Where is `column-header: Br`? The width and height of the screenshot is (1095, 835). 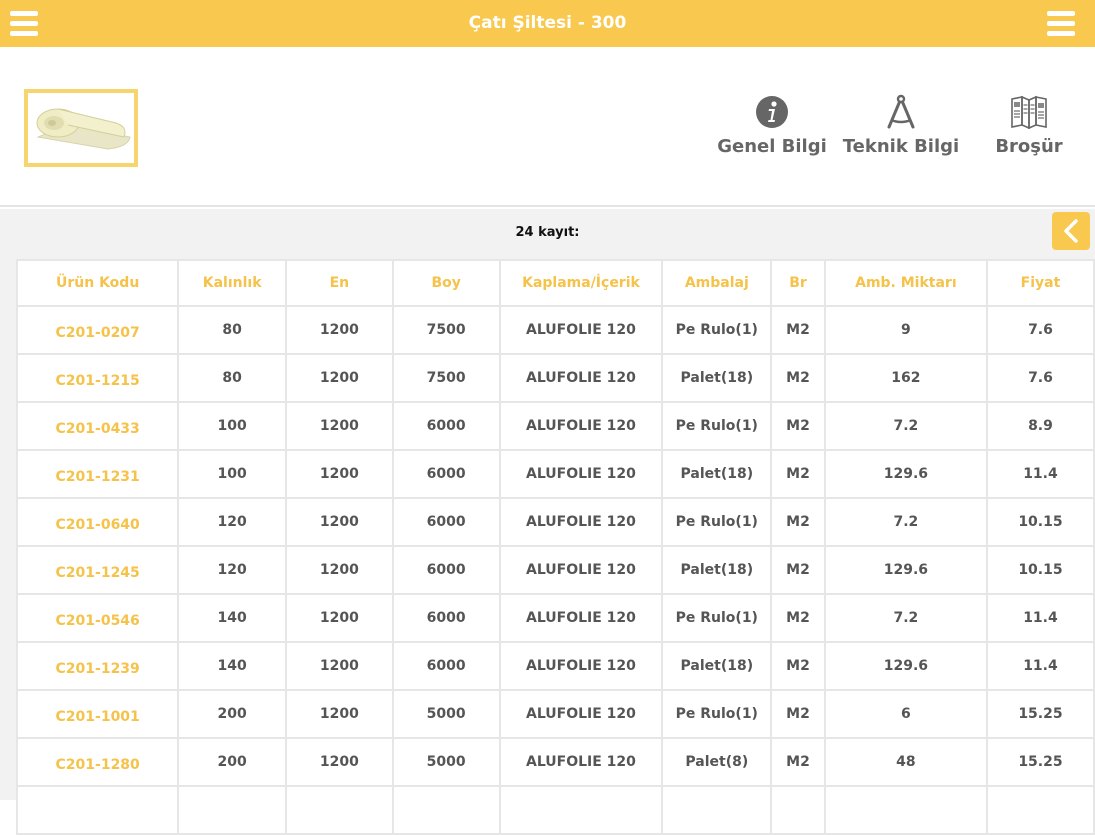
column-header: Br is located at coordinates (798, 283).